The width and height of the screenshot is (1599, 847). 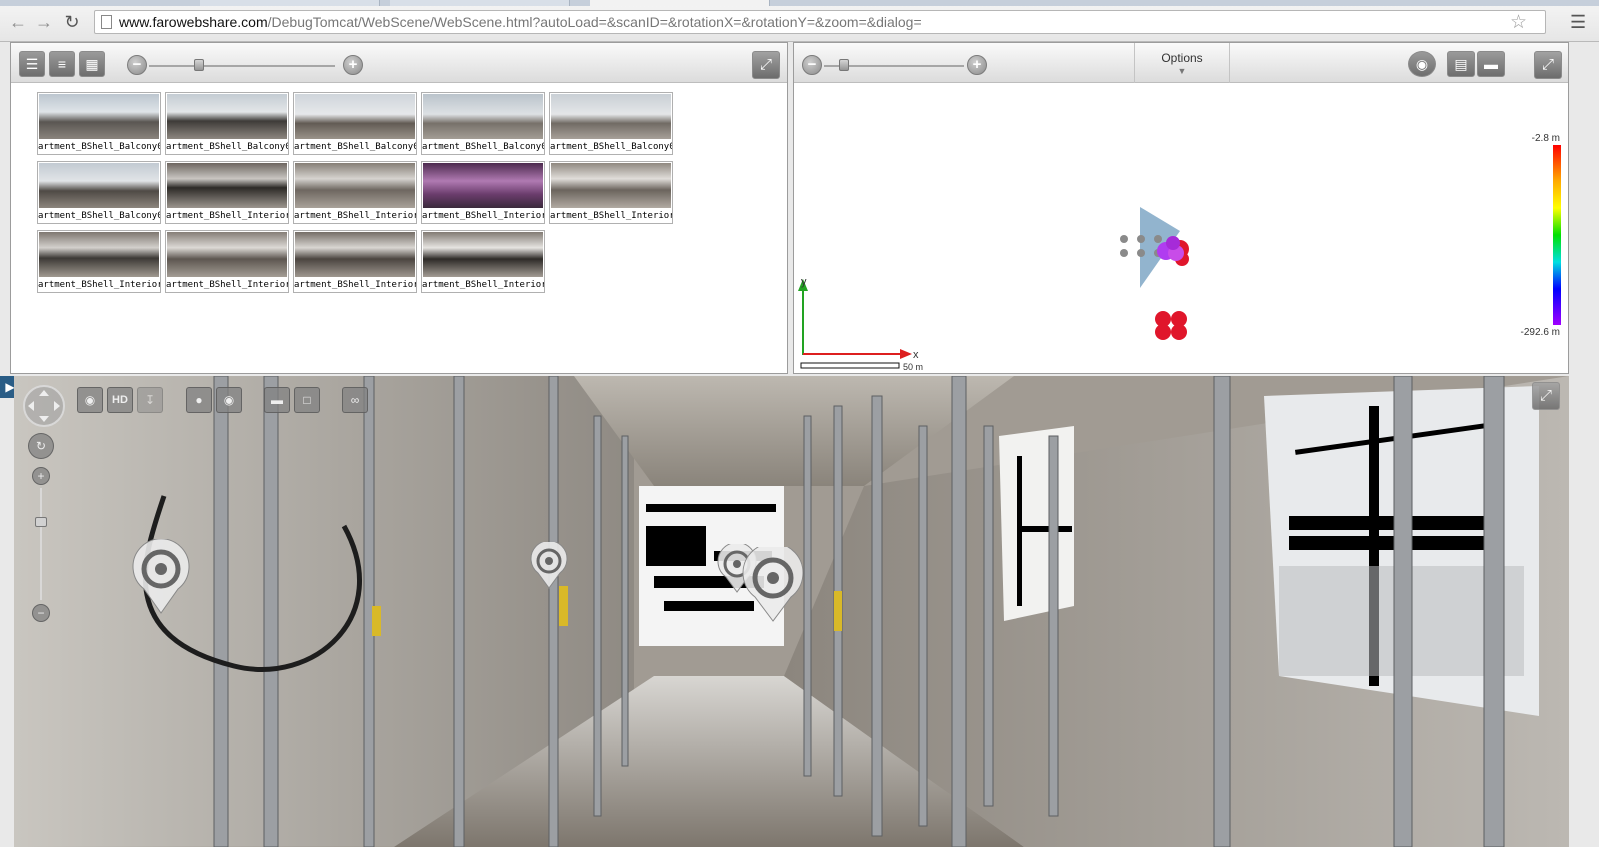 What do you see at coordinates (906, 354) in the screenshot?
I see `x-axis-arrow` at bounding box center [906, 354].